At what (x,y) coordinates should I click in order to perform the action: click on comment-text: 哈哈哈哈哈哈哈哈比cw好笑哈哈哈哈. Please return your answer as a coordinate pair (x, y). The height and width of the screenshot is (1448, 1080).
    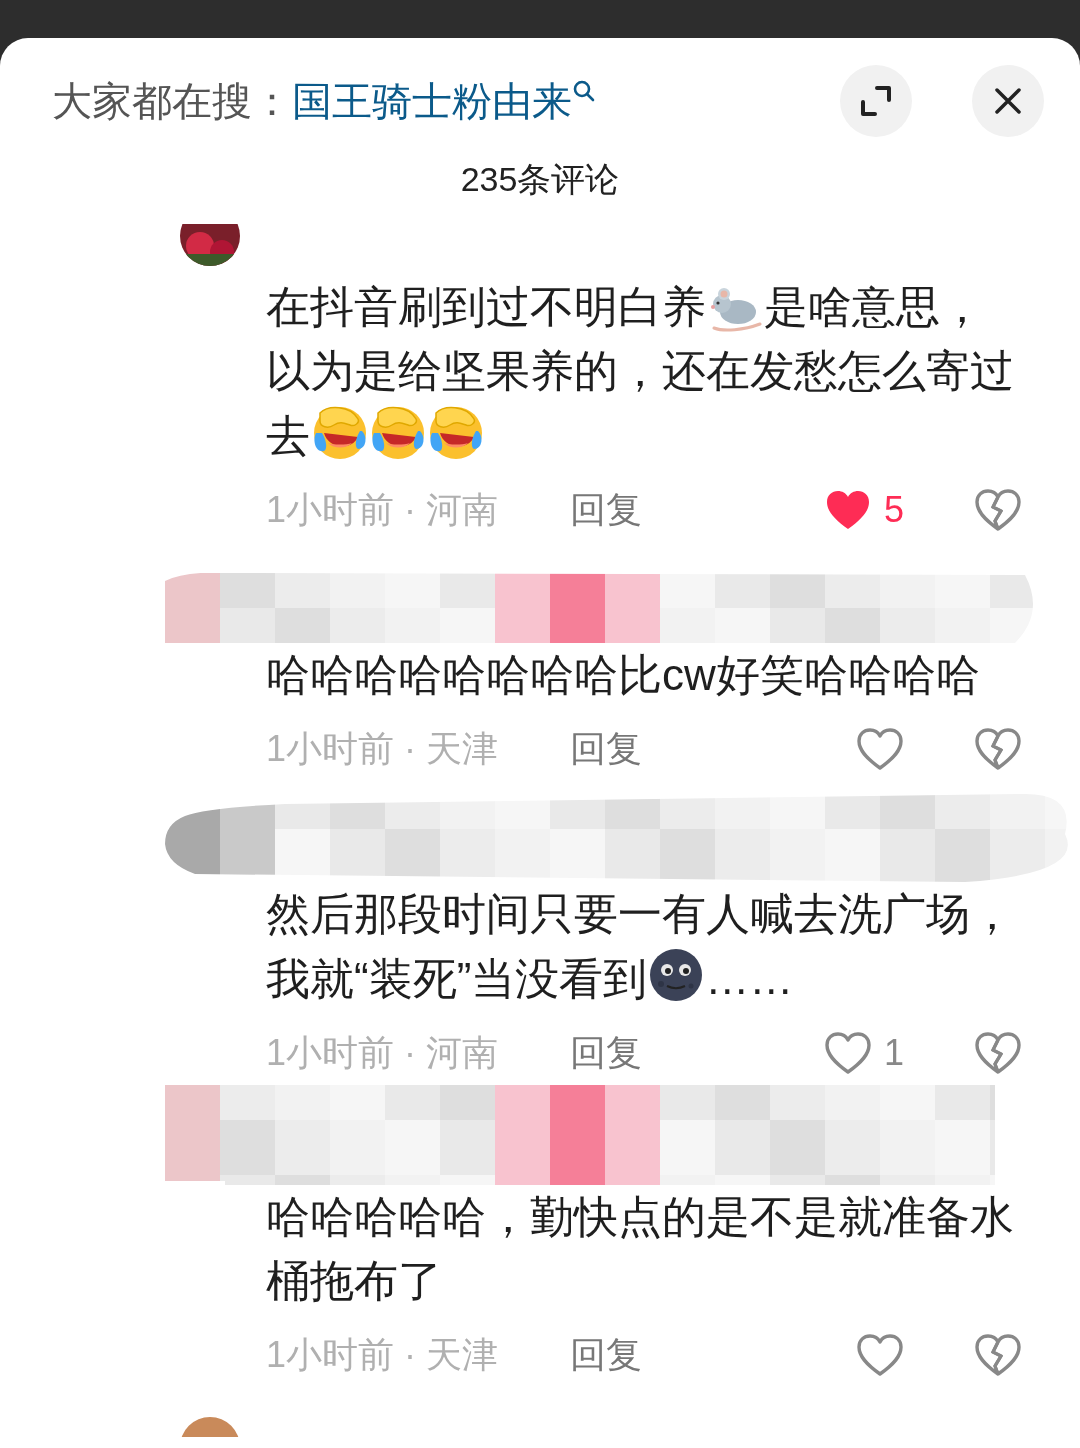
    Looking at the image, I should click on (623, 674).